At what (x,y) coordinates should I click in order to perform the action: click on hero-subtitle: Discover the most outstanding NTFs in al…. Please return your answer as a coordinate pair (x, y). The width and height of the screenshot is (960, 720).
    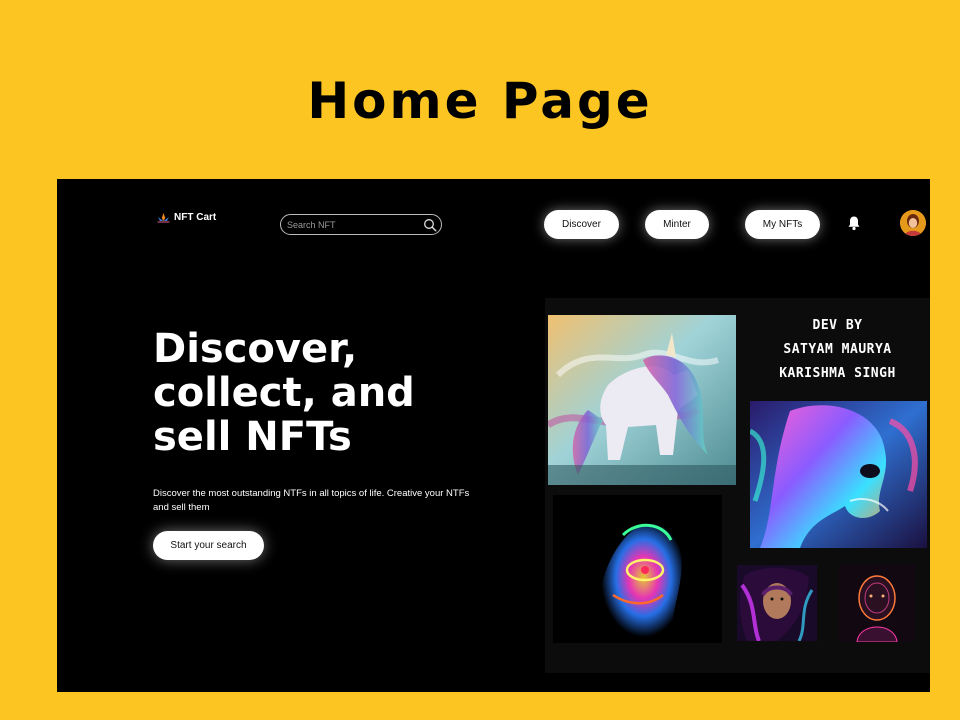
    Looking at the image, I should click on (311, 500).